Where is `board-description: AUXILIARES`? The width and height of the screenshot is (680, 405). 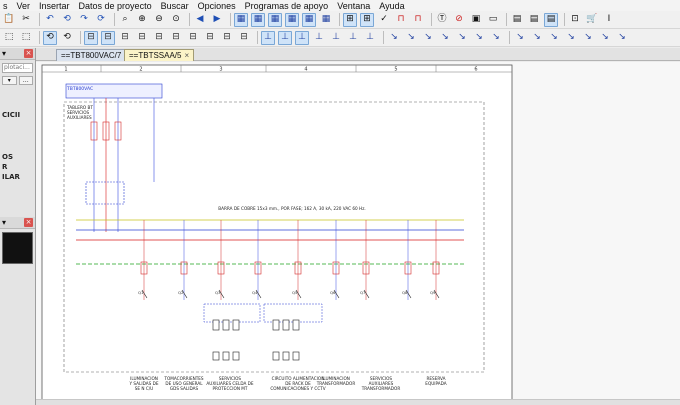
board-description: AUXILIARES is located at coordinates (79, 117).